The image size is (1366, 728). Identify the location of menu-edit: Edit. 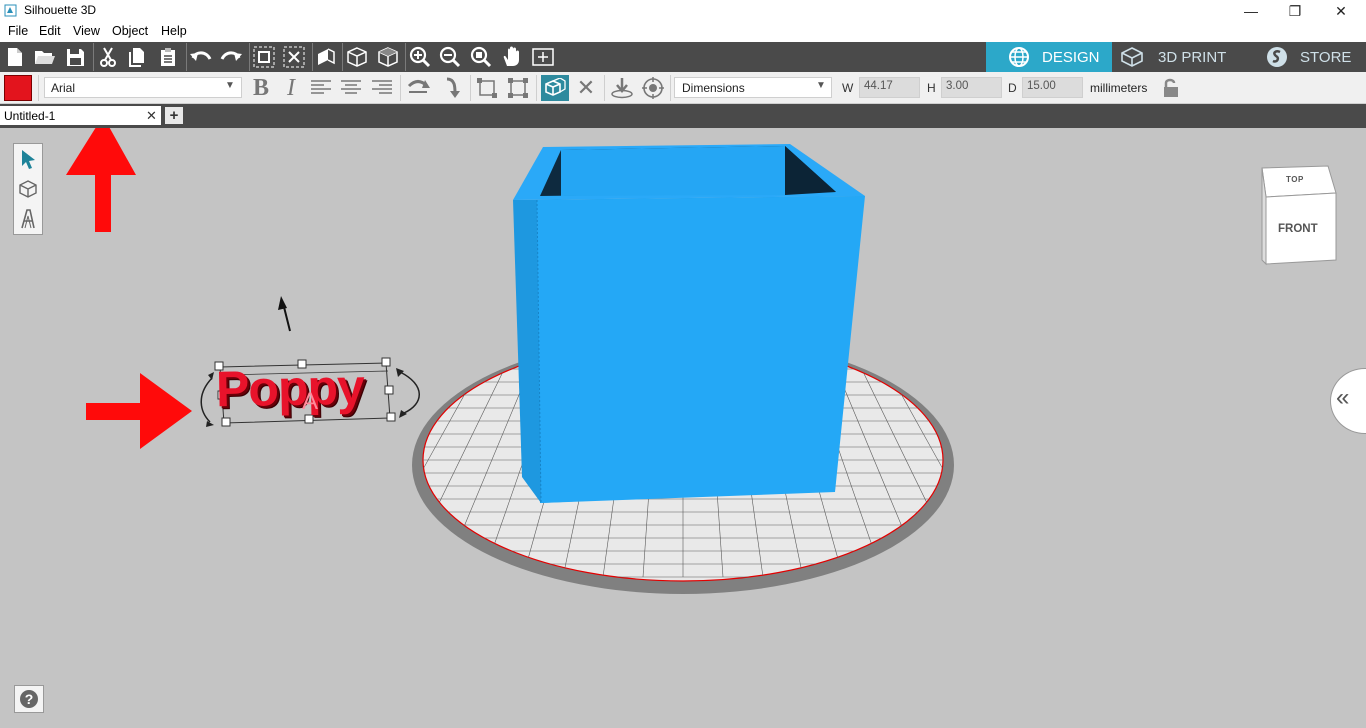
(50, 31).